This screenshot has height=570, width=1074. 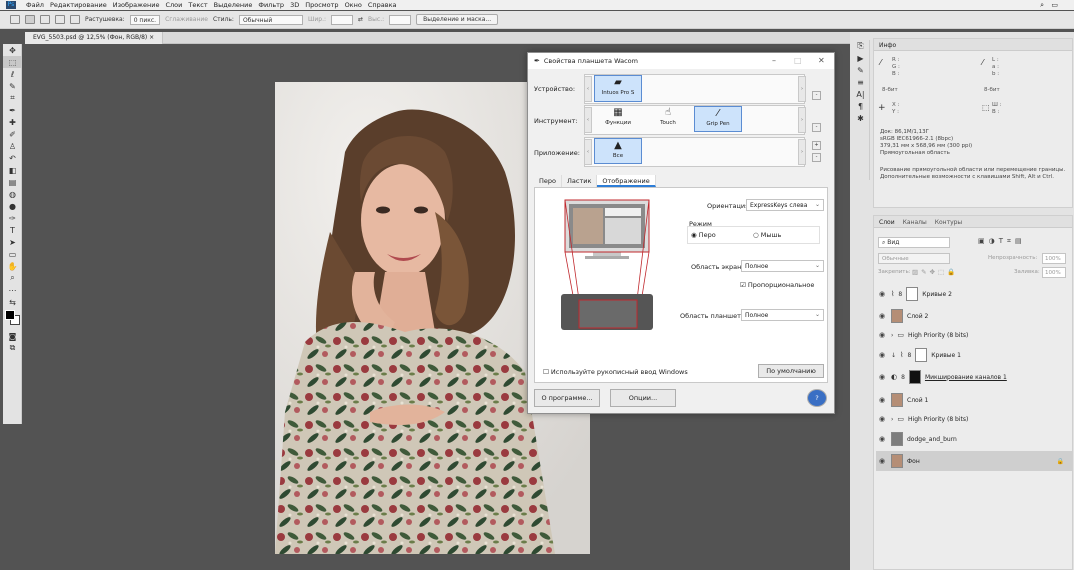 I want to click on gradient-tool-icon: ▤, so click(x=12, y=182).